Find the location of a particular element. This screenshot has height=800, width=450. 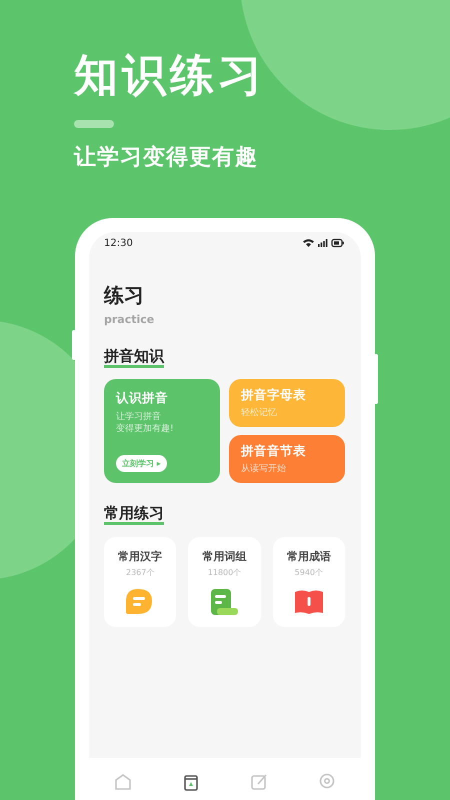

card-text: 变得更加有趣! is located at coordinates (145, 429).